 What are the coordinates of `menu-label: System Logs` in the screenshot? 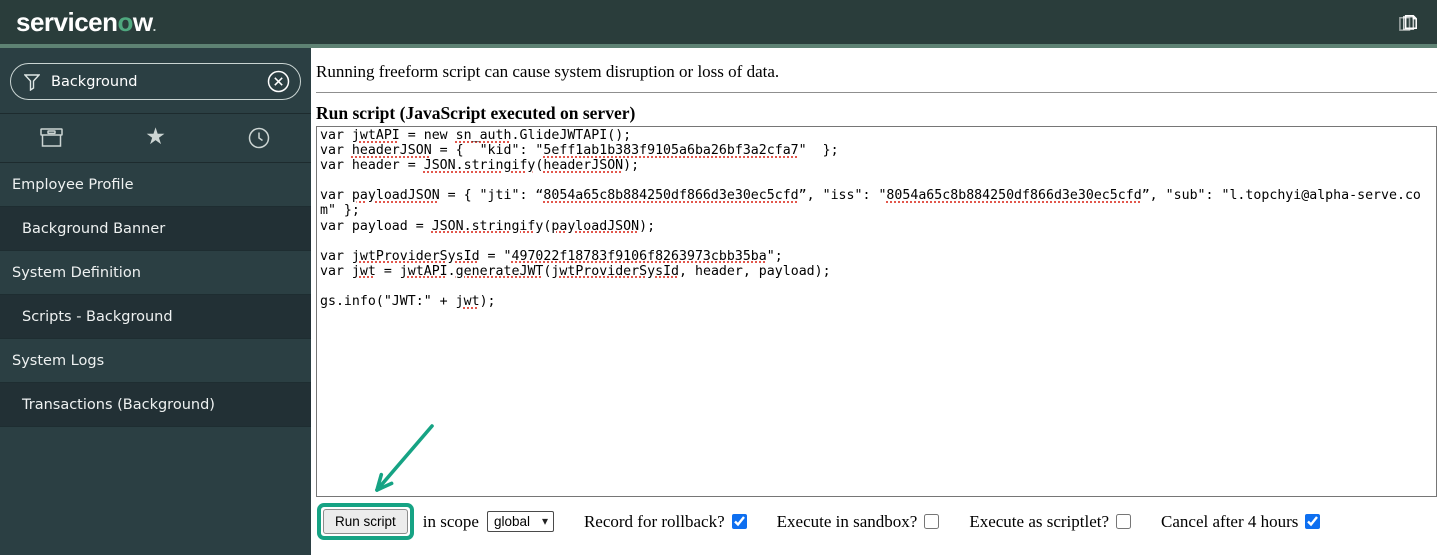 It's located at (58, 360).